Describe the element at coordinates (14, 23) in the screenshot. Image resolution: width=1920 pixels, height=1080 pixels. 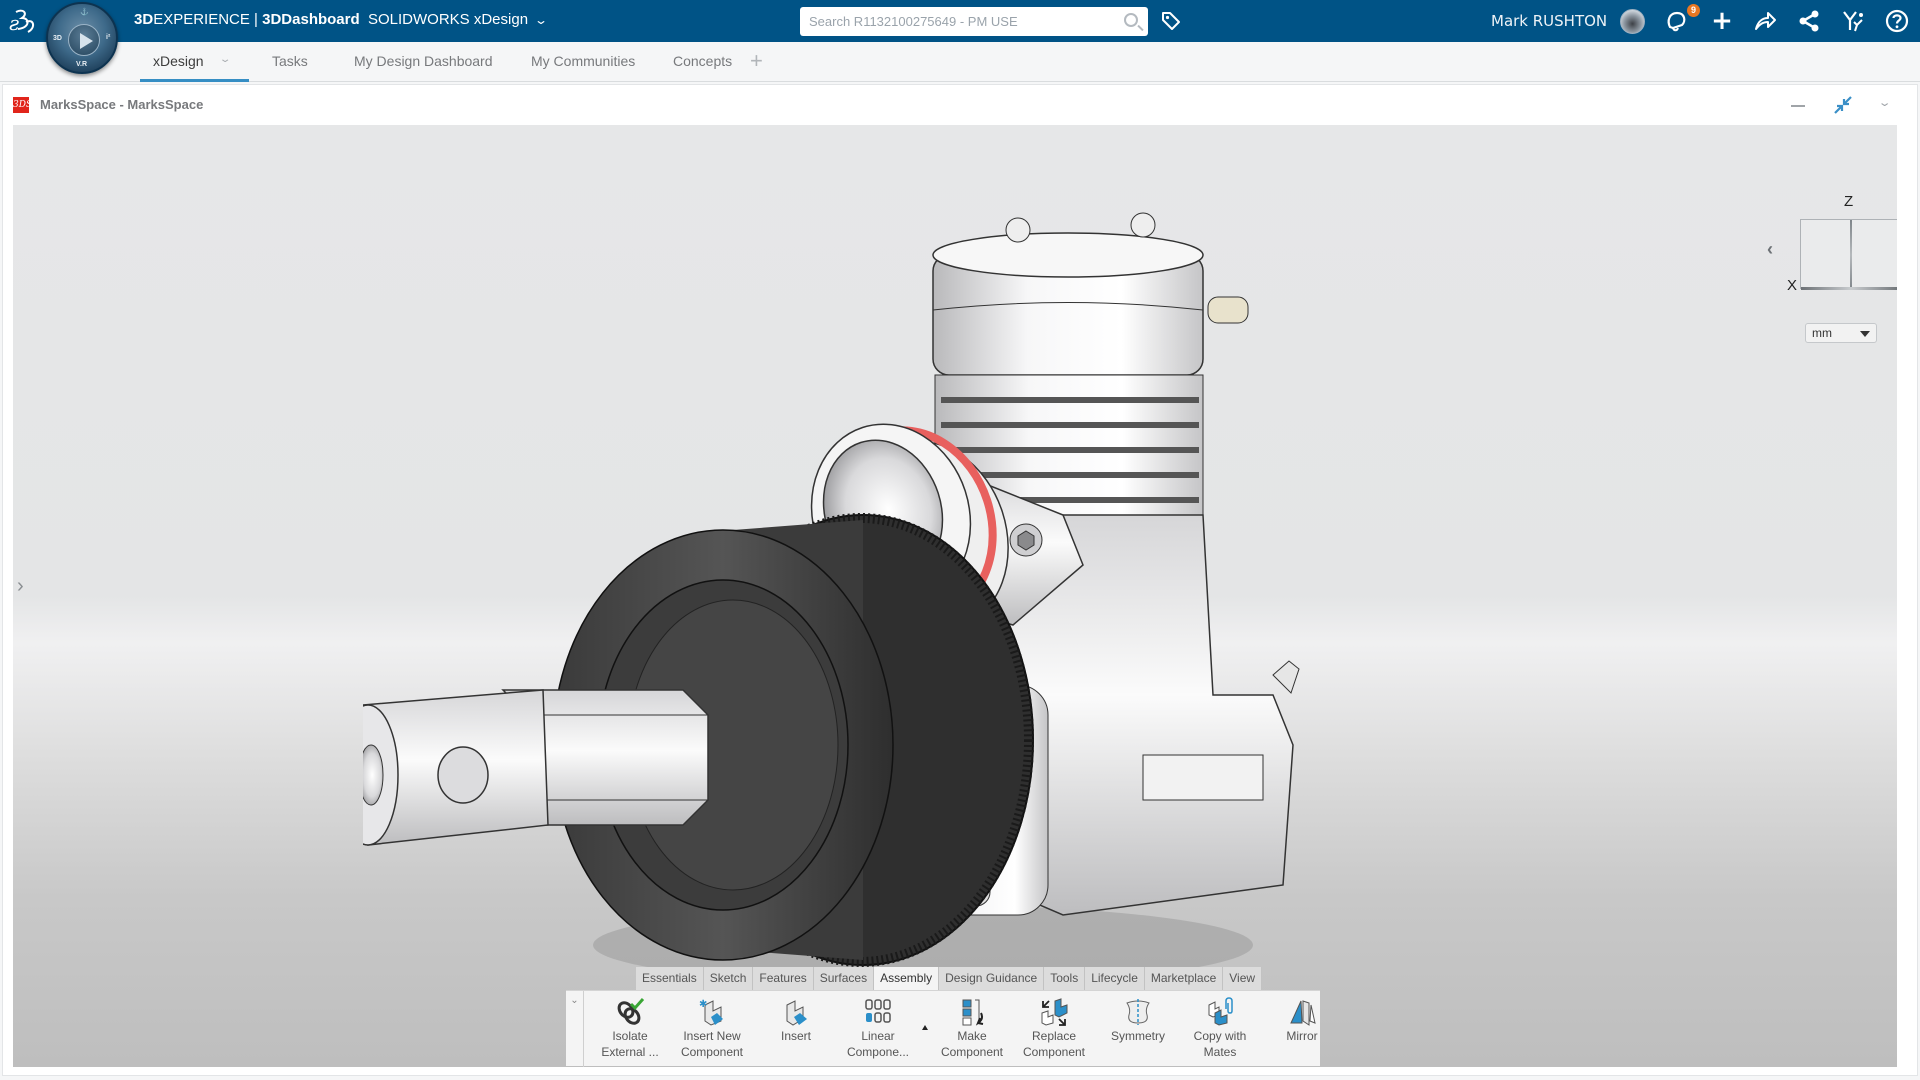
I see `svg-text: ƨ` at that location.